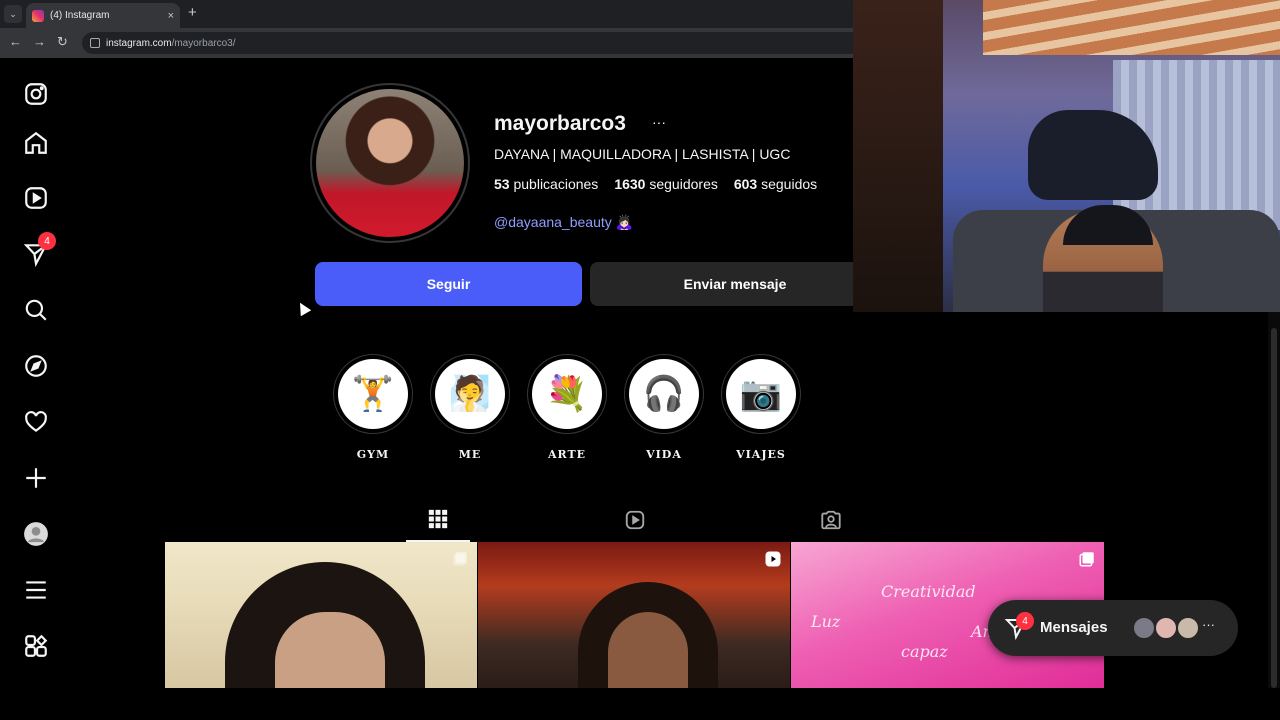  I want to click on highlight-cover: 🧖, so click(470, 394).